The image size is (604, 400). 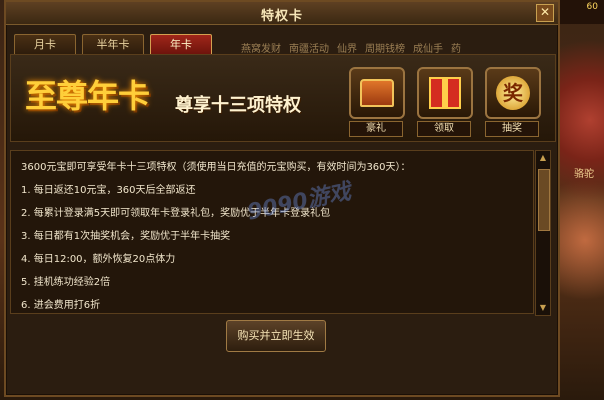 I want to click on reward-box: 奖, so click(x=513, y=93).